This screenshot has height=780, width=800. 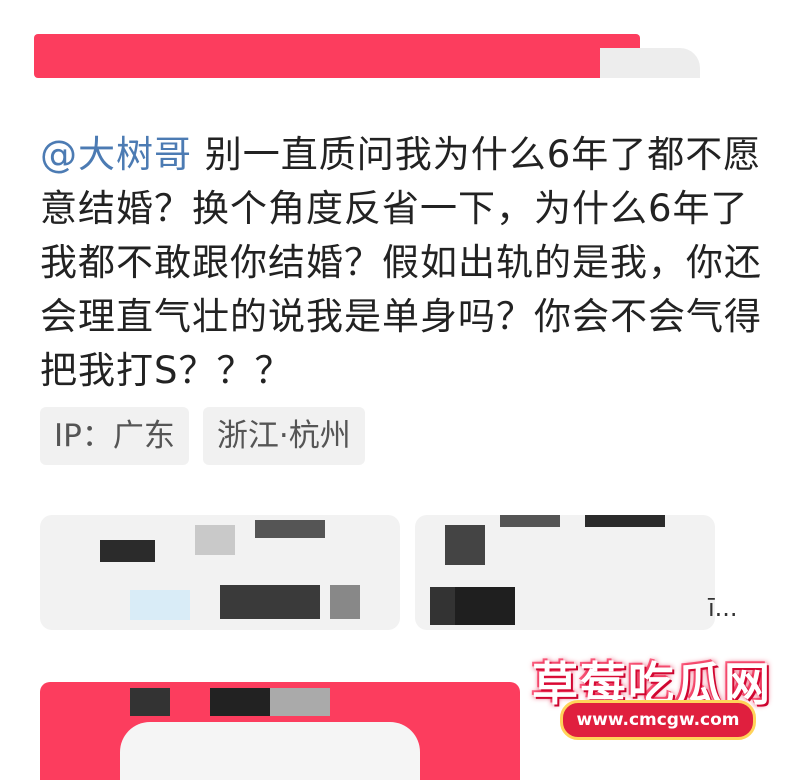 What do you see at coordinates (565, 572) in the screenshot?
I see `blurred-card-right` at bounding box center [565, 572].